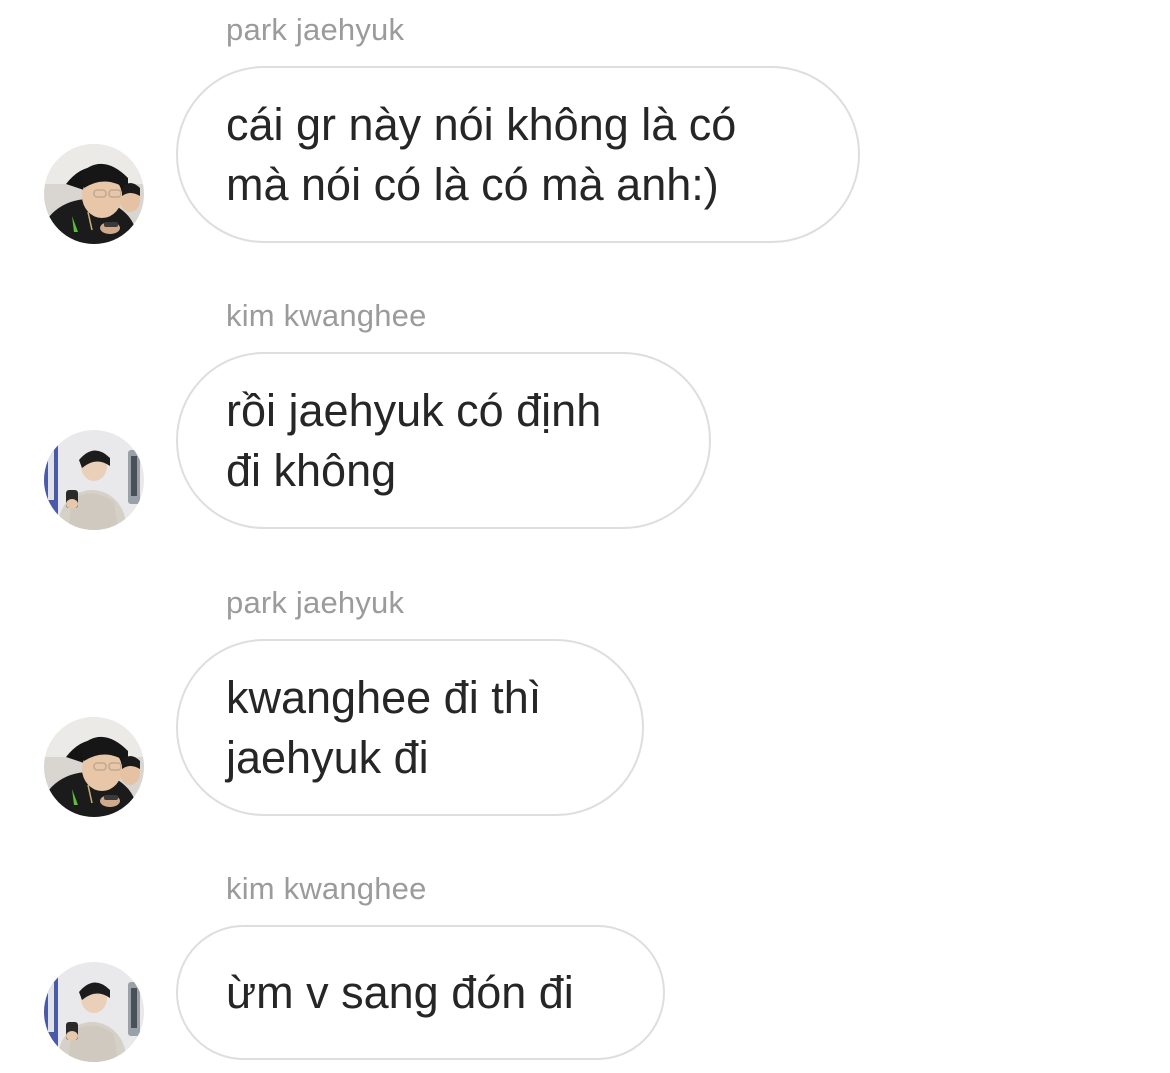  Describe the element at coordinates (420, 992) in the screenshot. I see `message-bubble: ừm v sang đón đi` at that location.